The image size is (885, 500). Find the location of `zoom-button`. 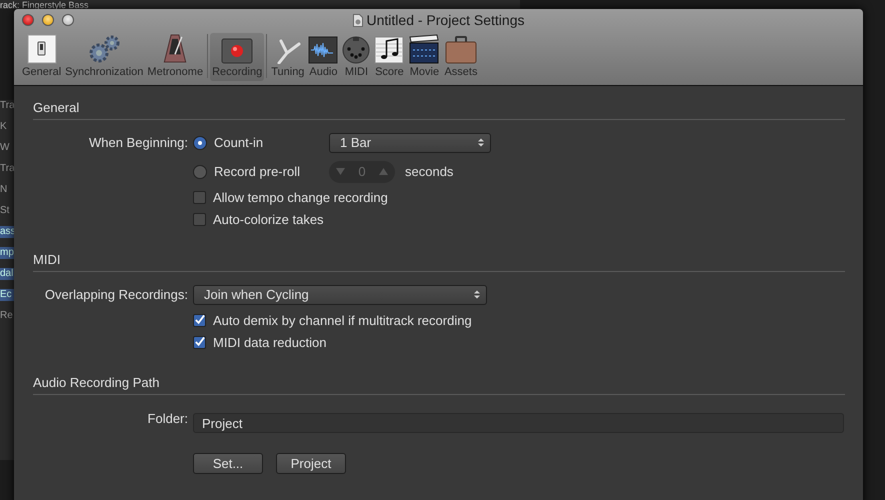

zoom-button is located at coordinates (68, 20).